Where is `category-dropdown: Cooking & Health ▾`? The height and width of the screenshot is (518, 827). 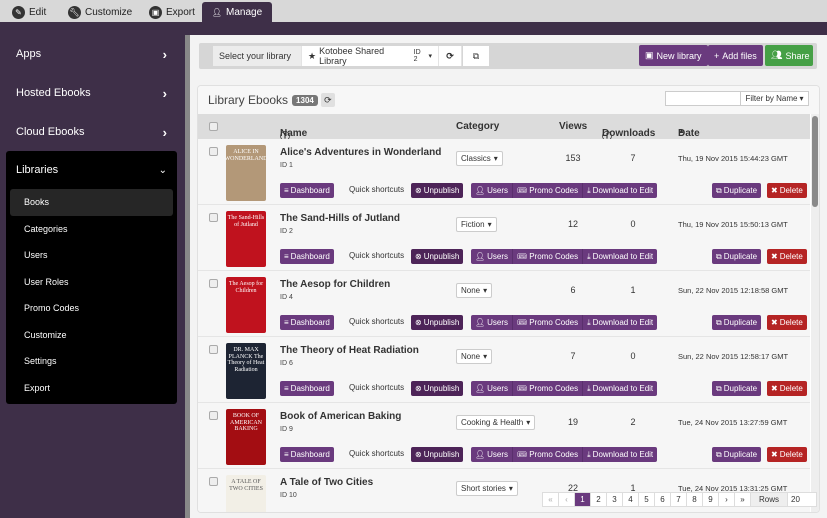 category-dropdown: Cooking & Health ▾ is located at coordinates (496, 422).